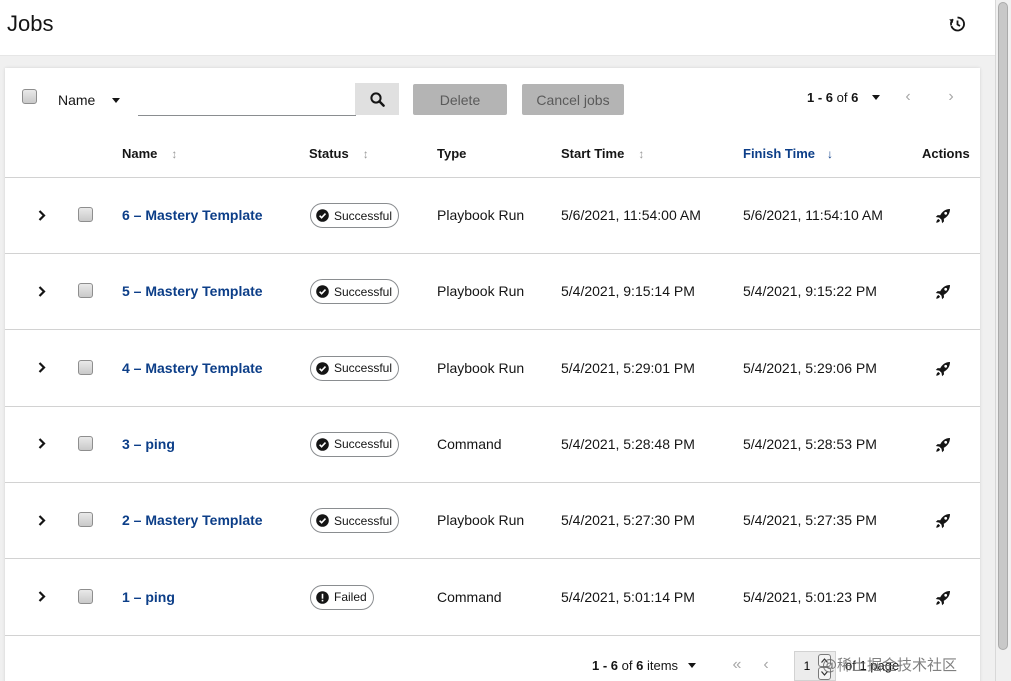 The height and width of the screenshot is (681, 1011). I want to click on column-header-actions: Actions, so click(946, 153).